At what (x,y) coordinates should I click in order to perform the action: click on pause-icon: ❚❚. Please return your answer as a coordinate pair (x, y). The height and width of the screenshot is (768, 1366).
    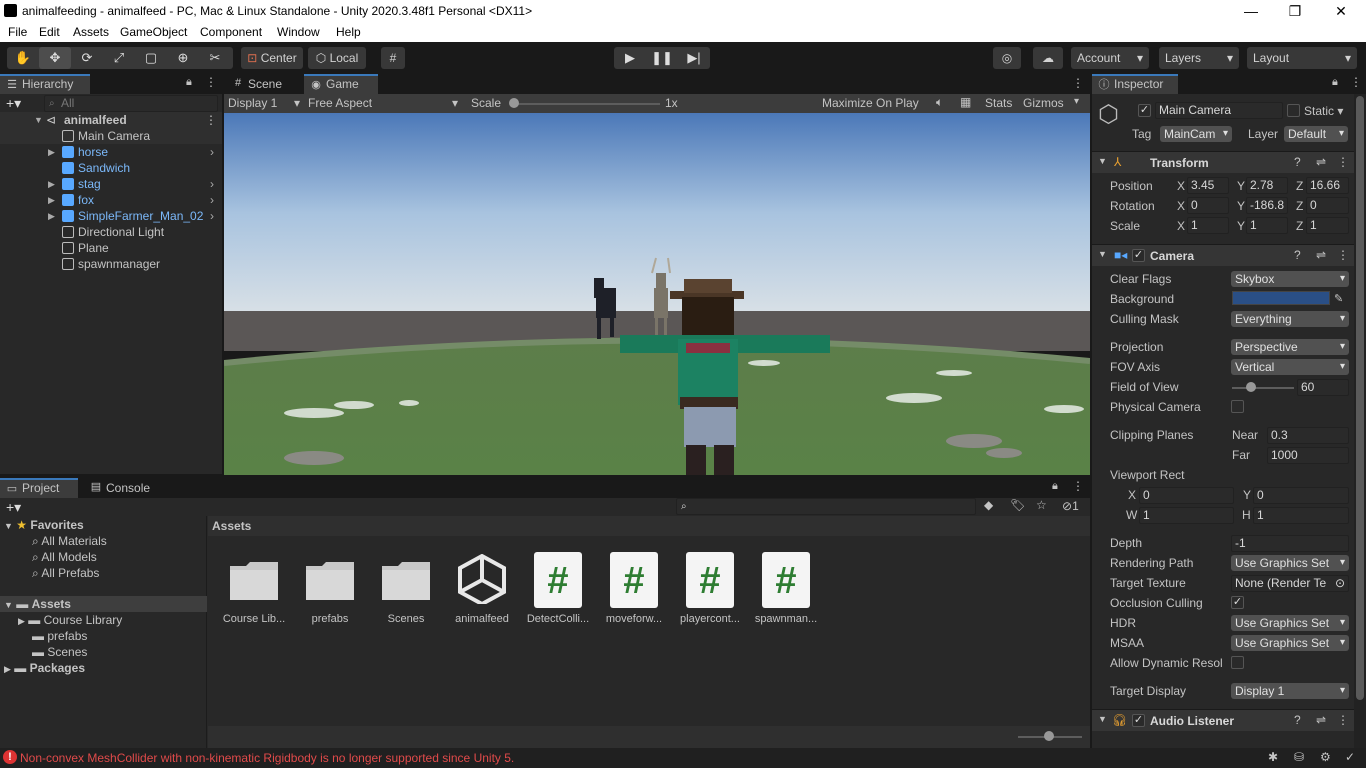
    Looking at the image, I should click on (662, 58).